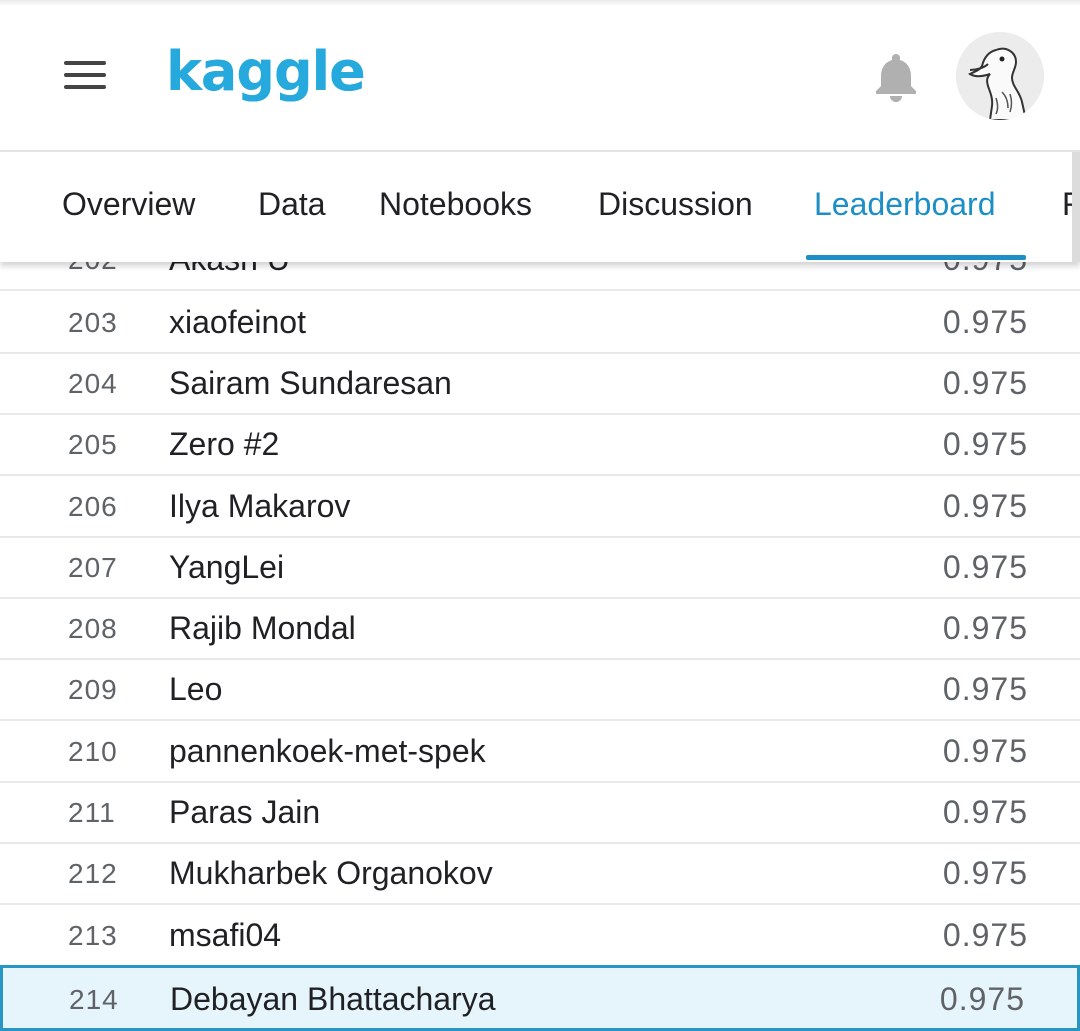 The image size is (1080, 1031). Describe the element at coordinates (93, 935) in the screenshot. I see `rank-cell: 213` at that location.